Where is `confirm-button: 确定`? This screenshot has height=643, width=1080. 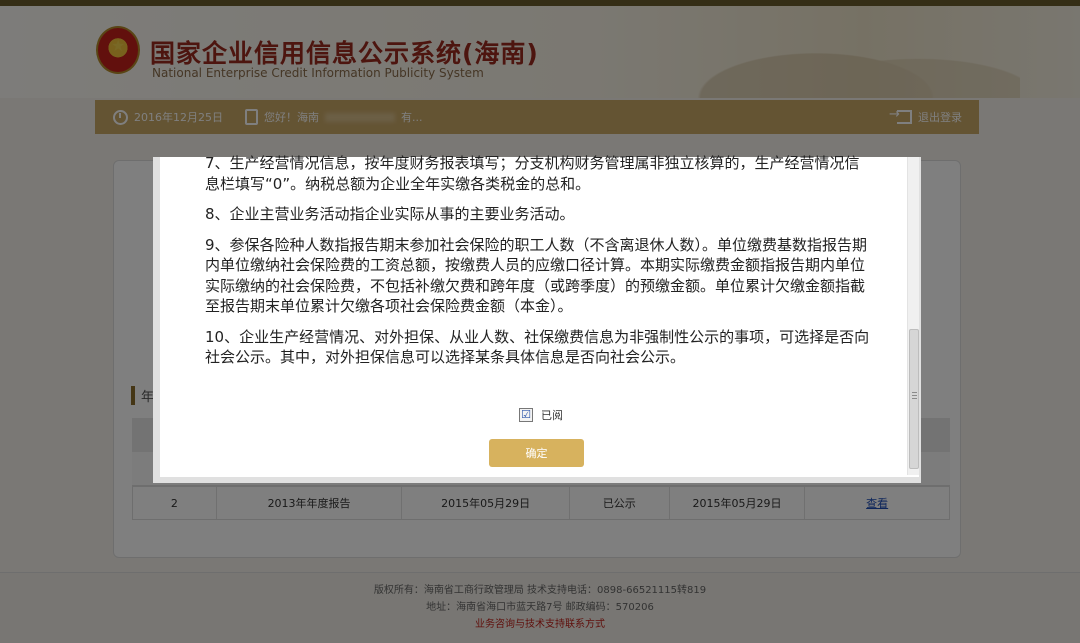 confirm-button: 确定 is located at coordinates (536, 453).